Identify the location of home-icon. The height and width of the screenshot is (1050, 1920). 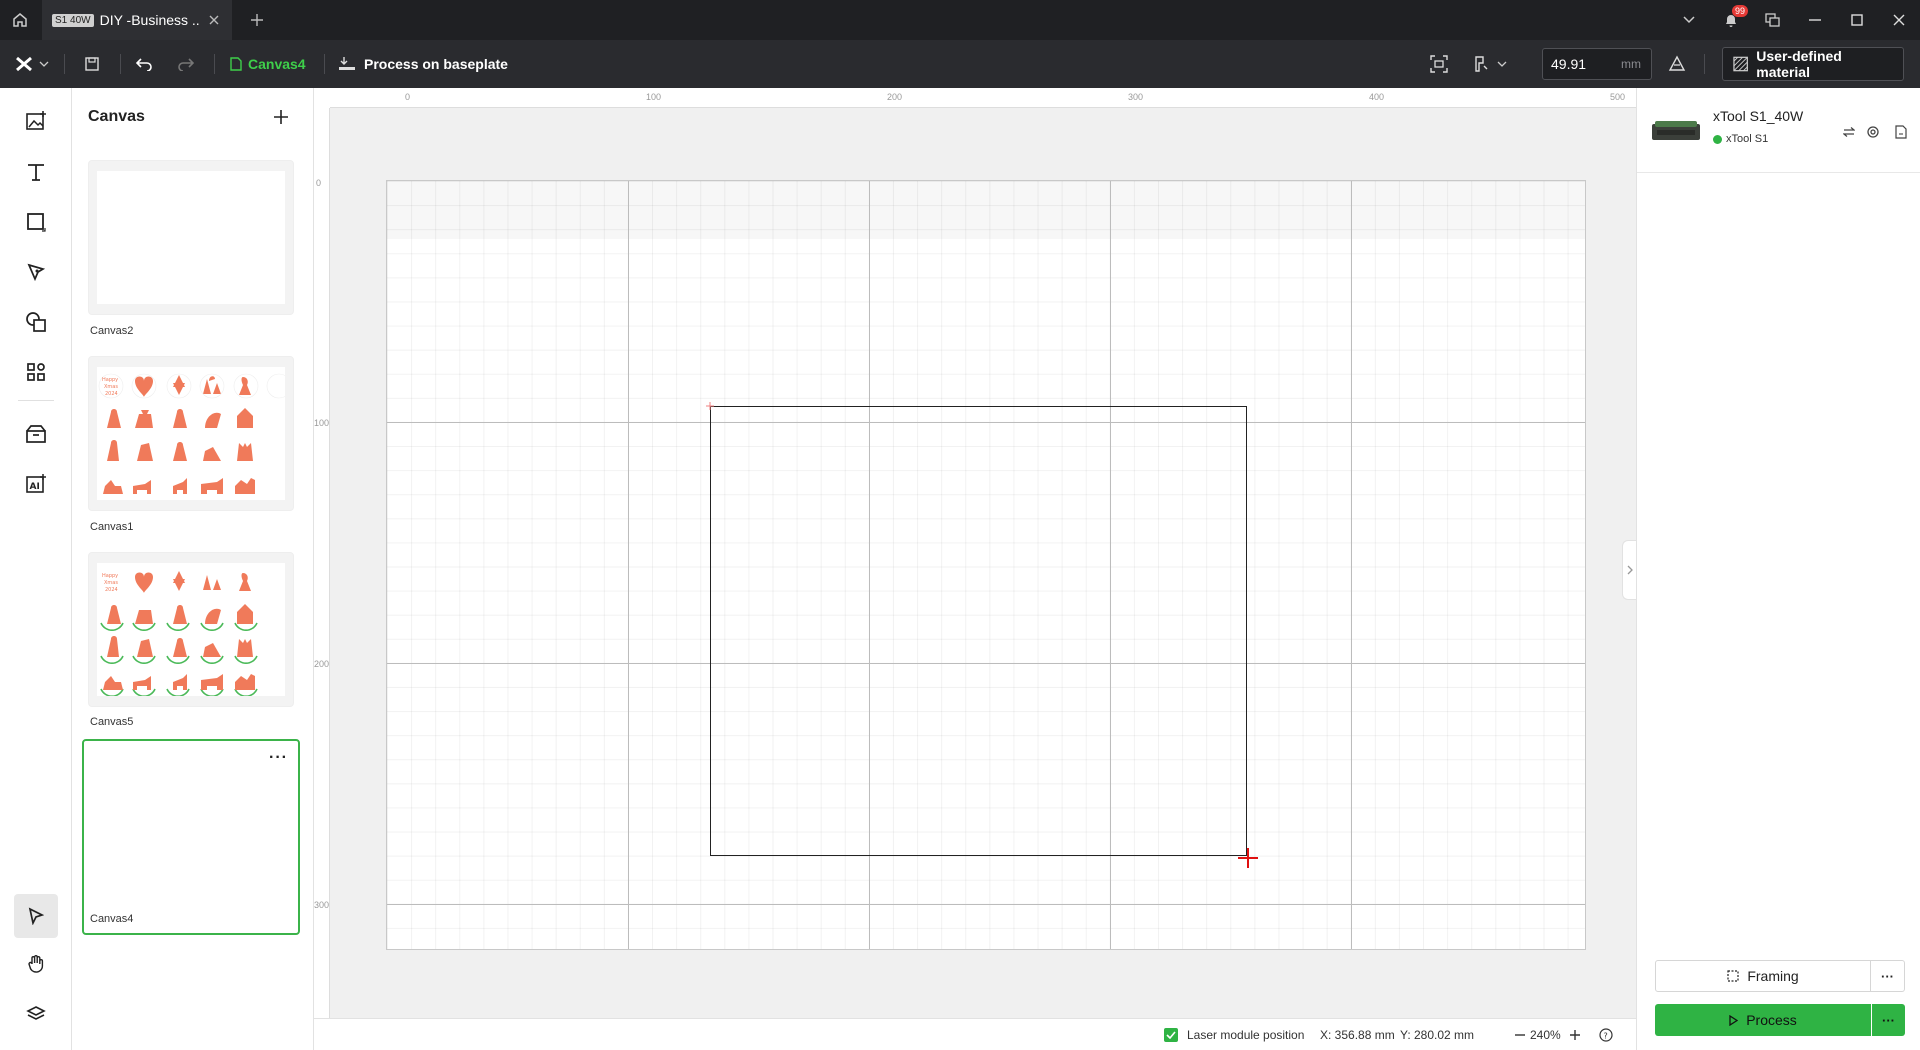
(20, 20).